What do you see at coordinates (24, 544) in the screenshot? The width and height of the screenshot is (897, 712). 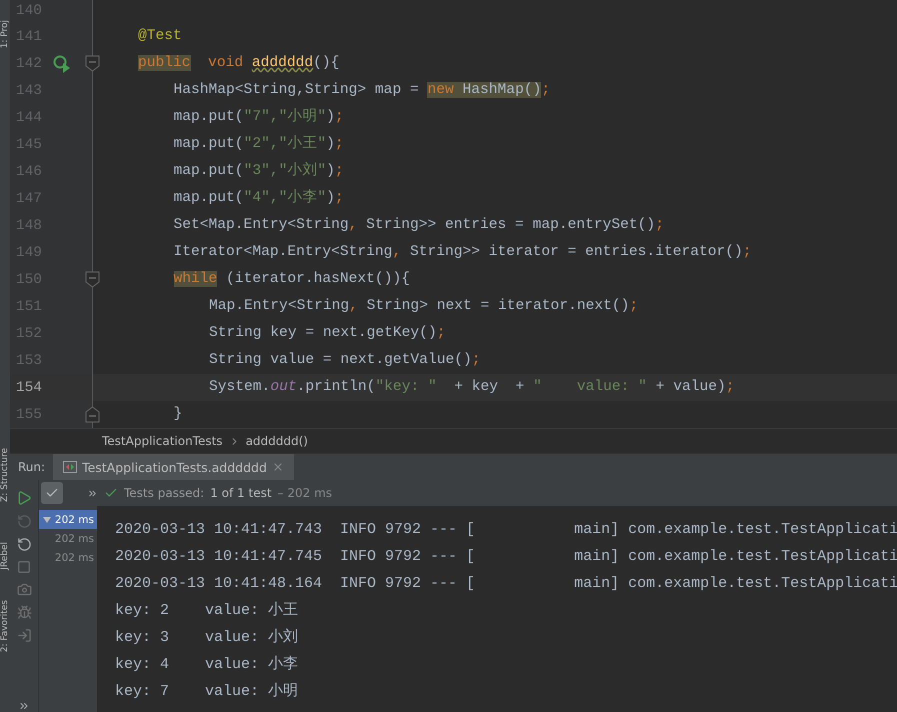 I see `toggle-icon` at bounding box center [24, 544].